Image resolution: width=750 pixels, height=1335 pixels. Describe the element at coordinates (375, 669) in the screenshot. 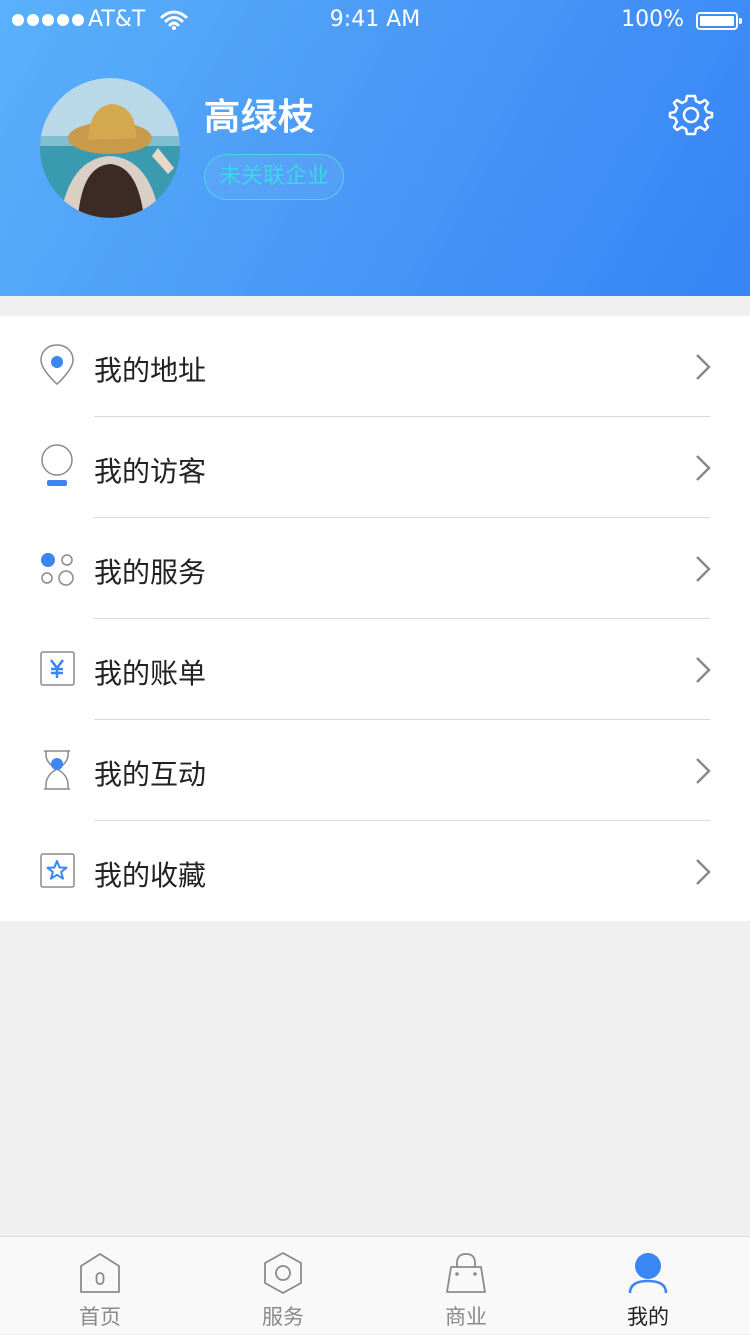

I see `menu-item-bill: 我的账单` at that location.